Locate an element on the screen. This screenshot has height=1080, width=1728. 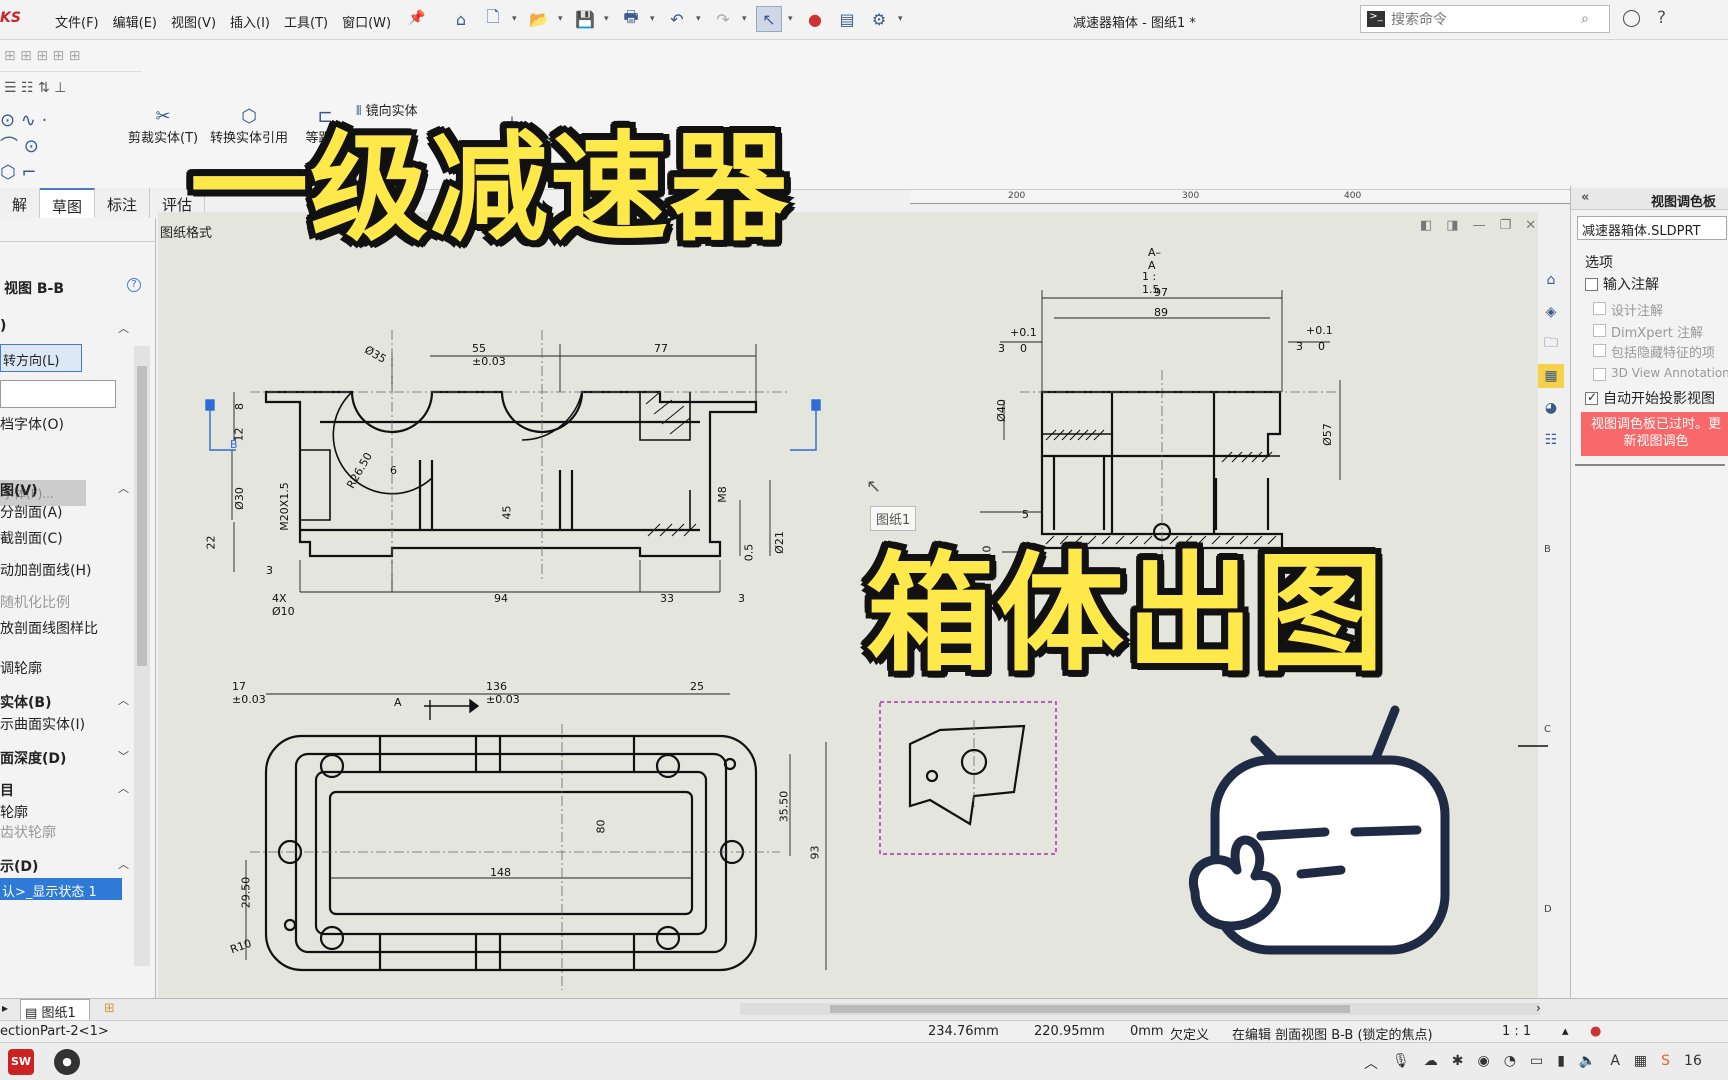
palette-outdated-warning: 视图调色板已过时。更新视图调色 is located at coordinates (1654, 434).